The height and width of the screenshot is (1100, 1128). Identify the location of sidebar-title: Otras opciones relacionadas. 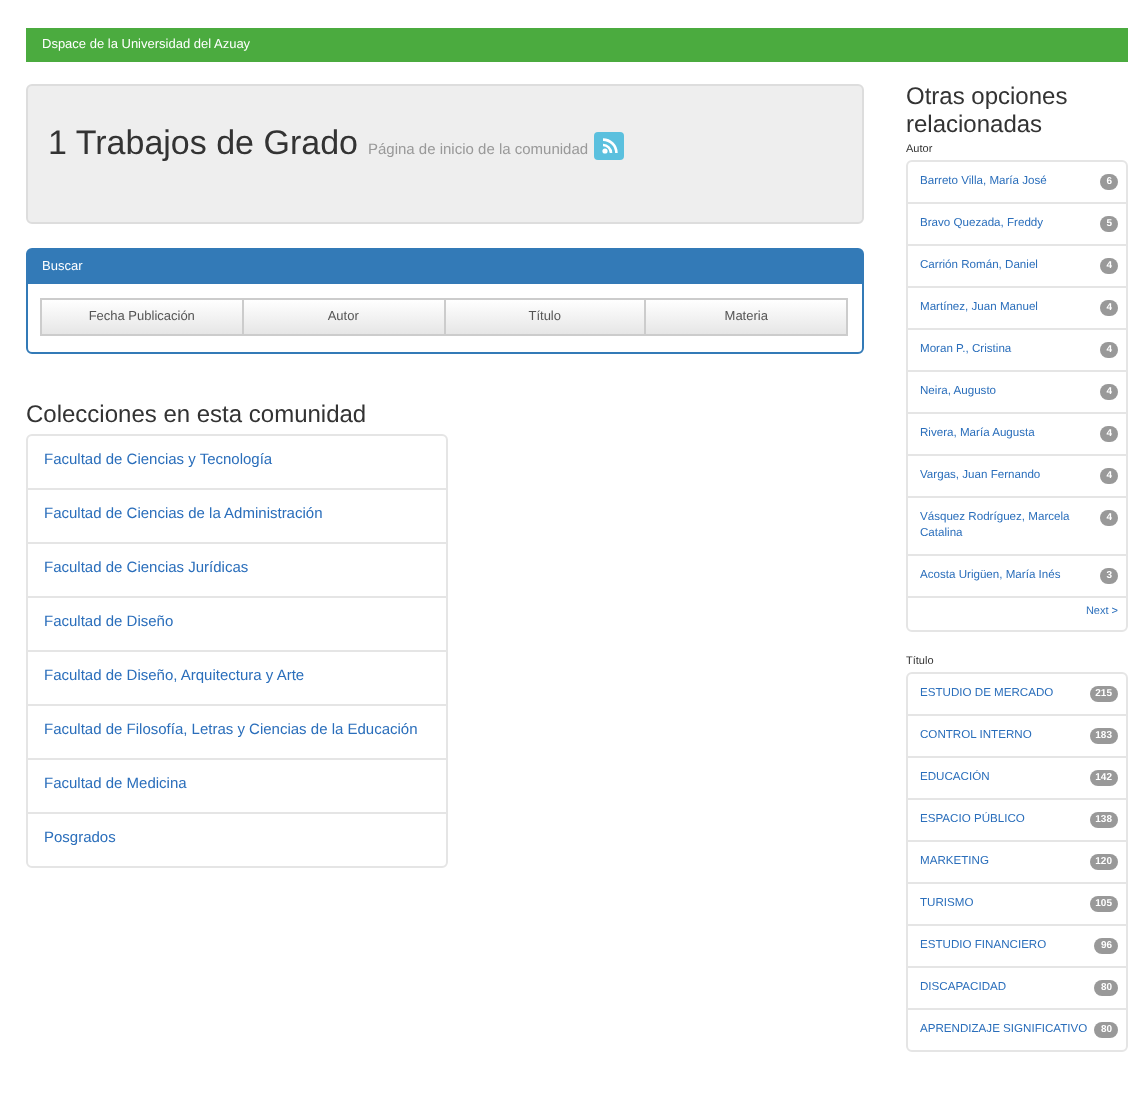
(988, 110).